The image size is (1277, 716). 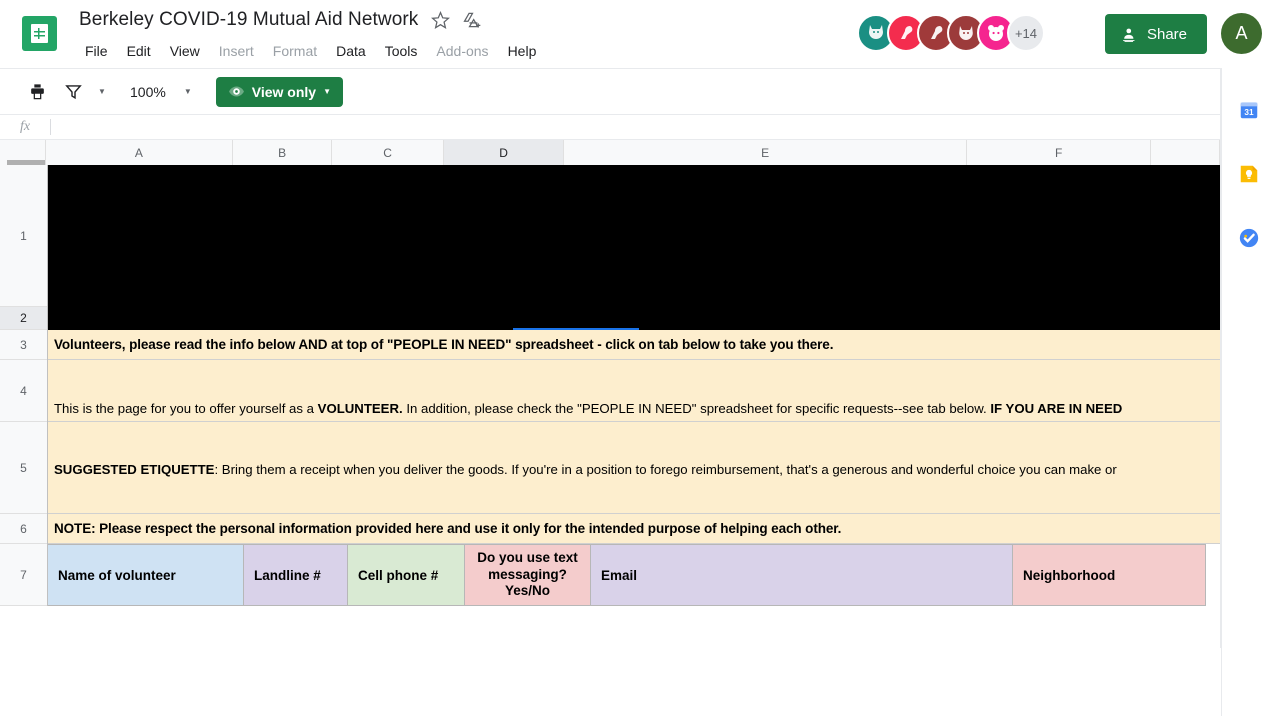 What do you see at coordinates (236, 51) in the screenshot?
I see `menu-item-insert: Insert` at bounding box center [236, 51].